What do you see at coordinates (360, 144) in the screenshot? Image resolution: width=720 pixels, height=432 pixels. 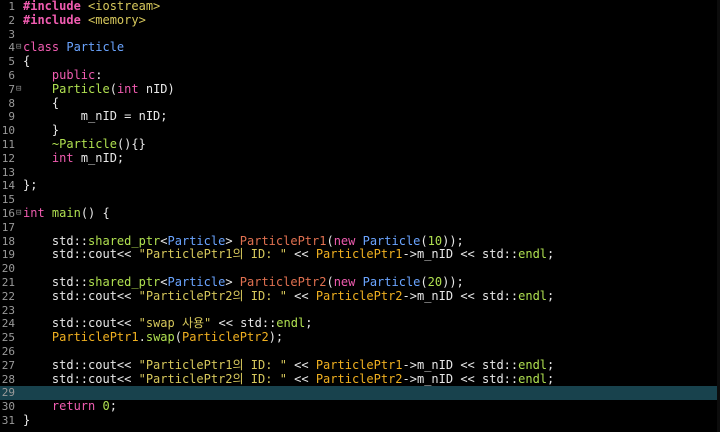 I see `code-line: 11 ~Particle(){}` at bounding box center [360, 144].